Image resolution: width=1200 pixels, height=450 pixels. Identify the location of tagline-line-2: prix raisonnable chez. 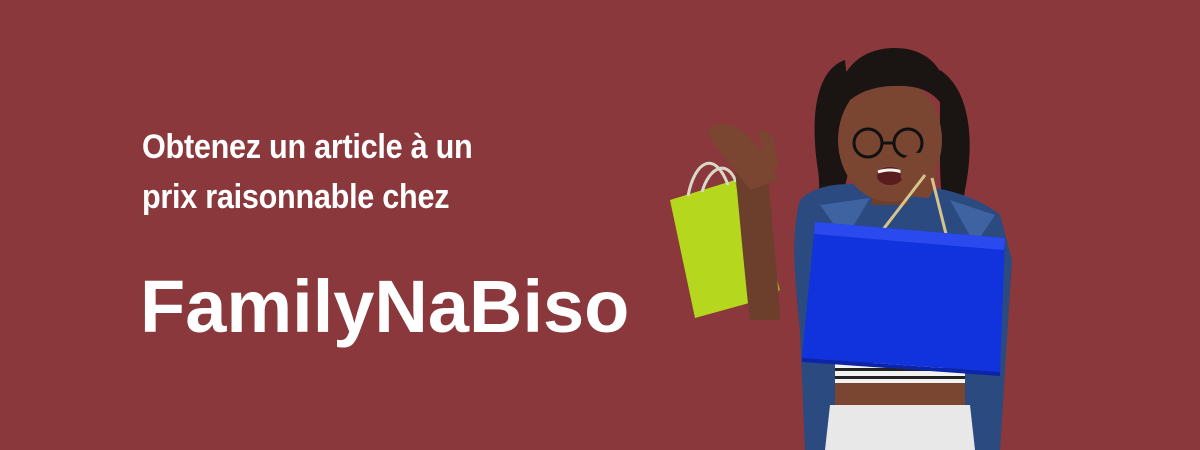
(296, 197).